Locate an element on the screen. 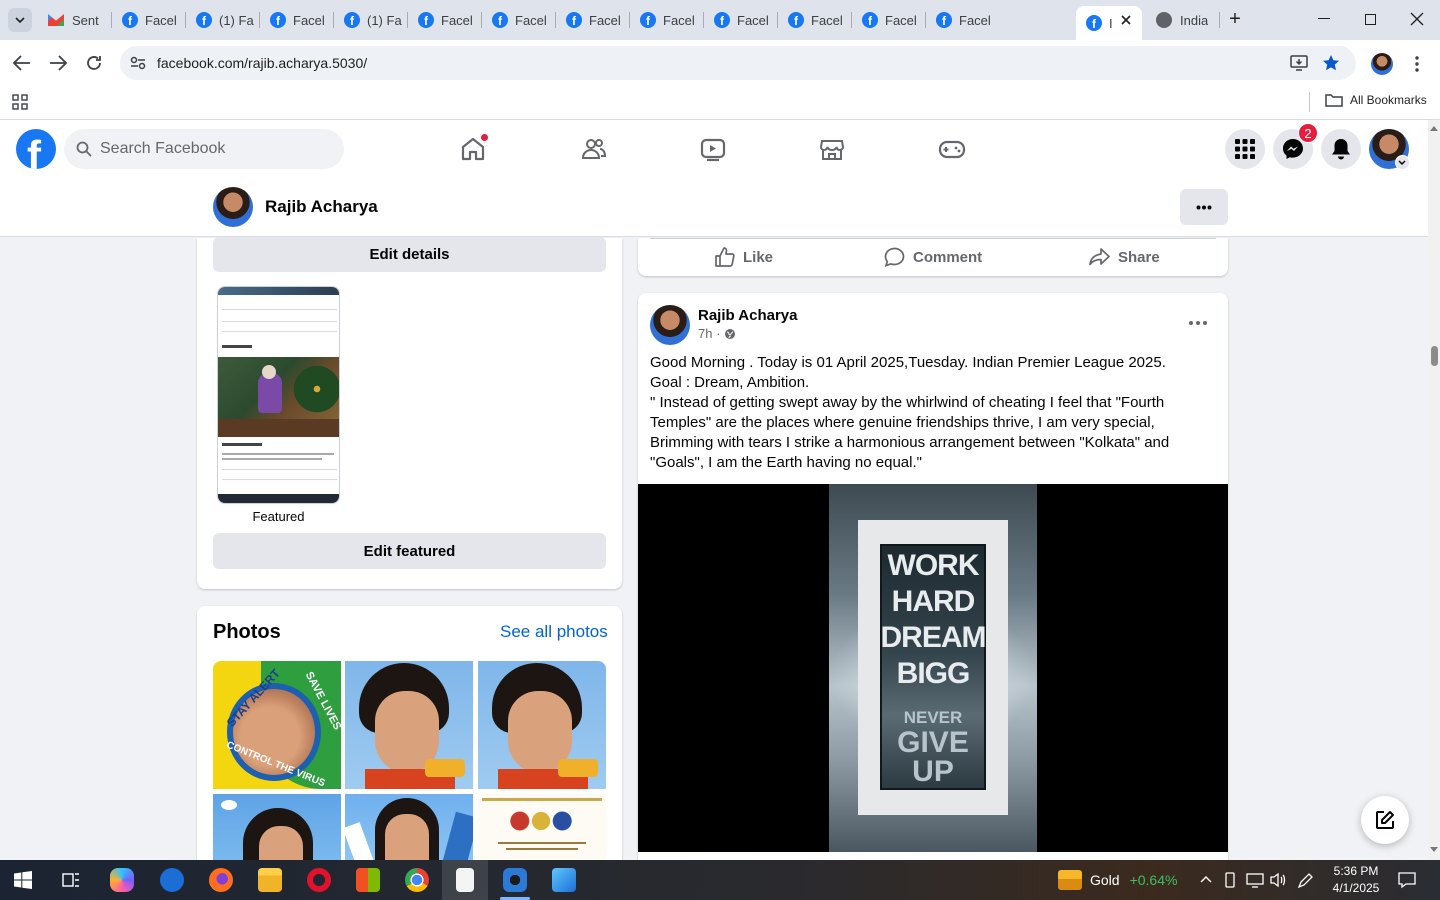 The image size is (1440, 900). post-timestamp: 7h · is located at coordinates (717, 333).